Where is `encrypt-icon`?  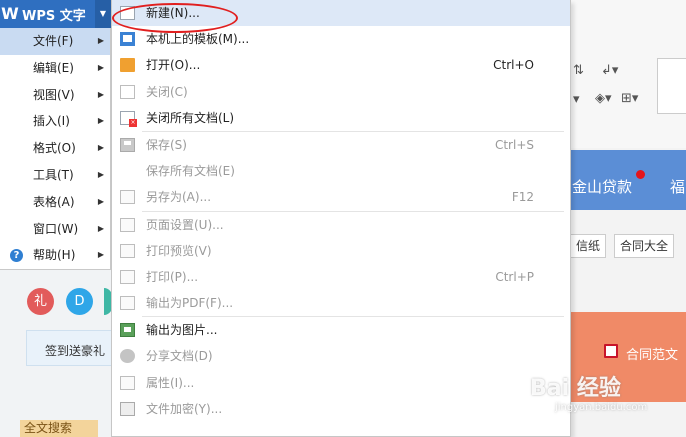 encrypt-icon is located at coordinates (127, 408).